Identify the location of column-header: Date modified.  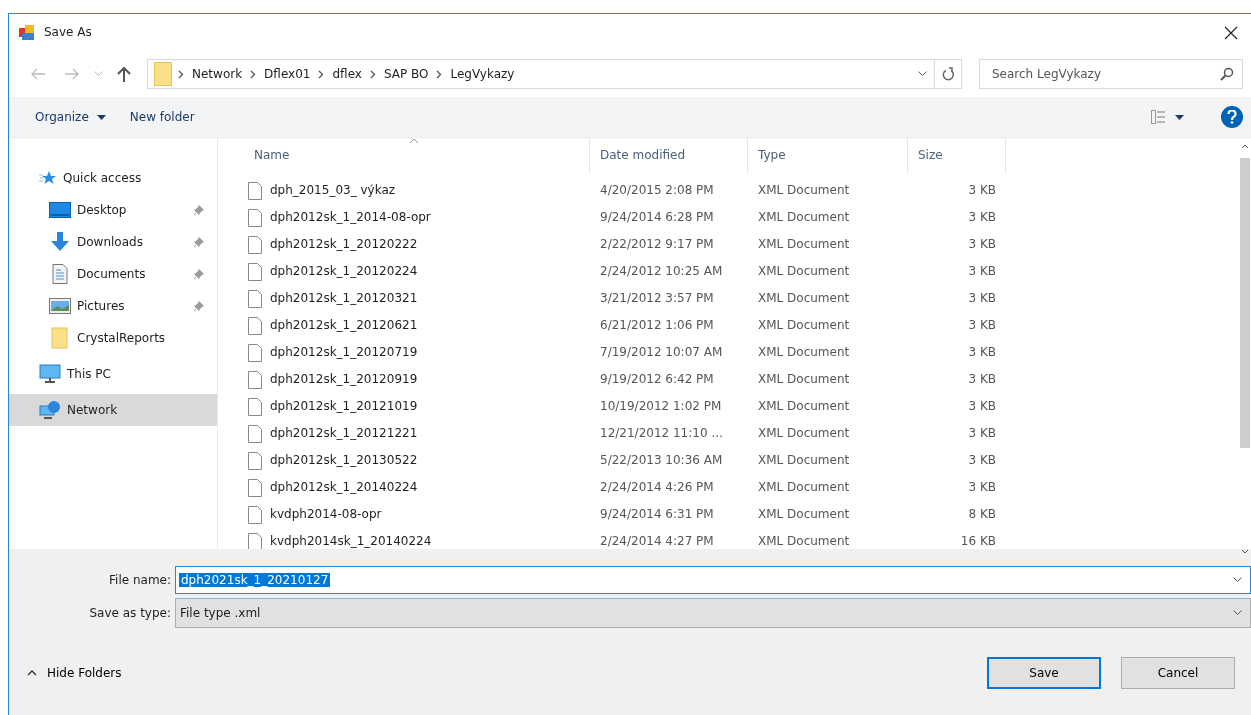
(669, 155).